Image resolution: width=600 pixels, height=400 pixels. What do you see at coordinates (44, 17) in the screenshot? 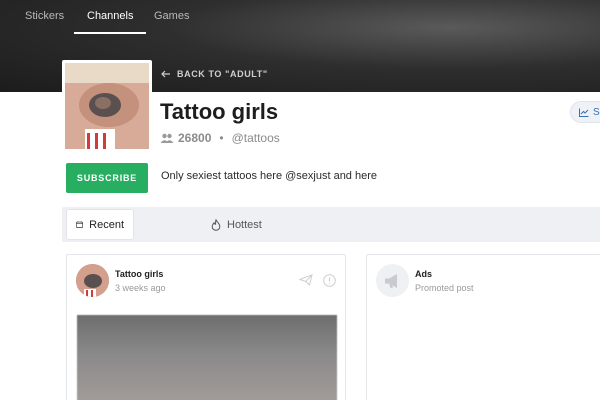
I see `tab-stickers: Stickers` at bounding box center [44, 17].